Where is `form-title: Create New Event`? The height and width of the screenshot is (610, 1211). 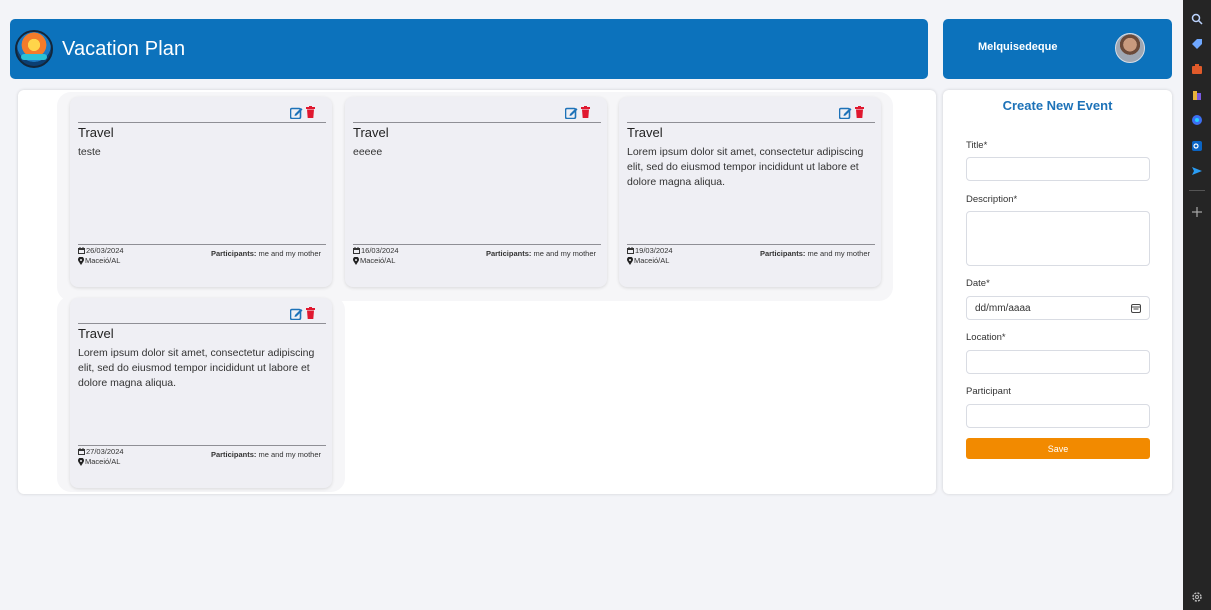 form-title: Create New Event is located at coordinates (1057, 105).